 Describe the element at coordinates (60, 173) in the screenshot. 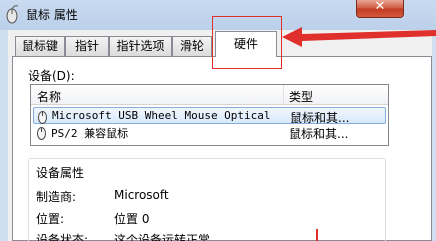

I see `device-properties-title: 设备属性` at that location.